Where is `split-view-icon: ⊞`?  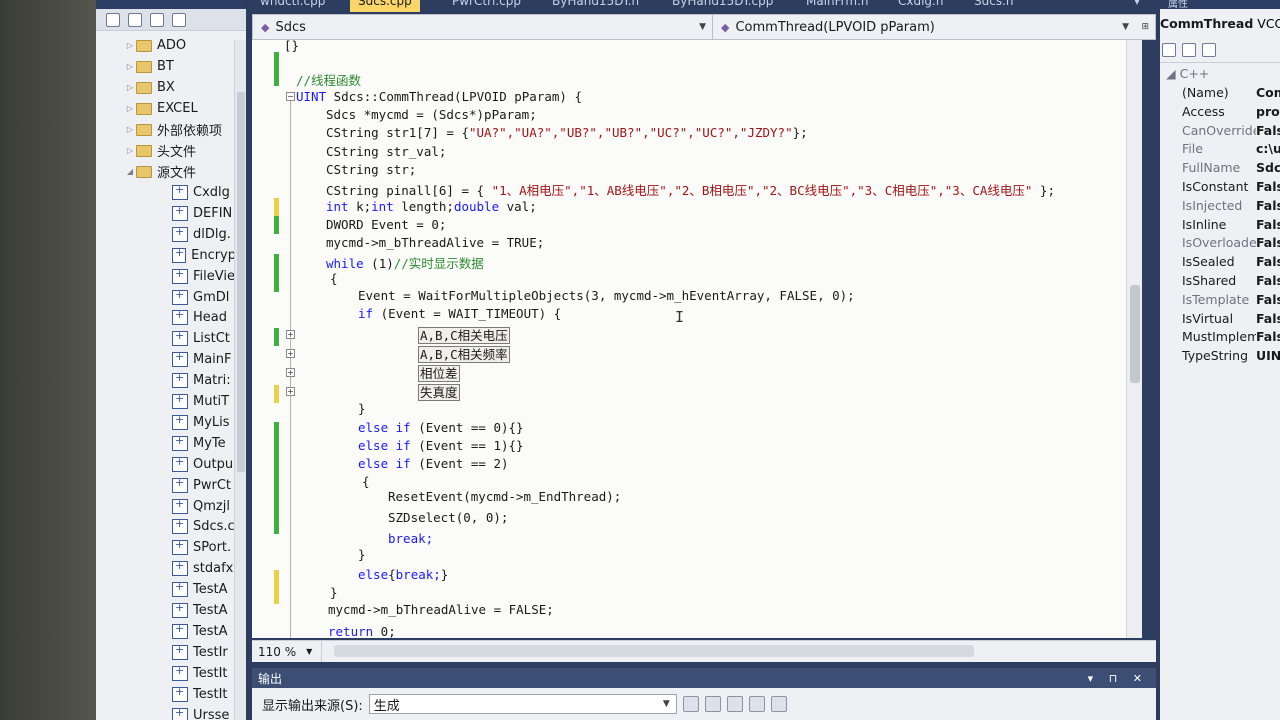 split-view-icon: ⊞ is located at coordinates (1145, 27).